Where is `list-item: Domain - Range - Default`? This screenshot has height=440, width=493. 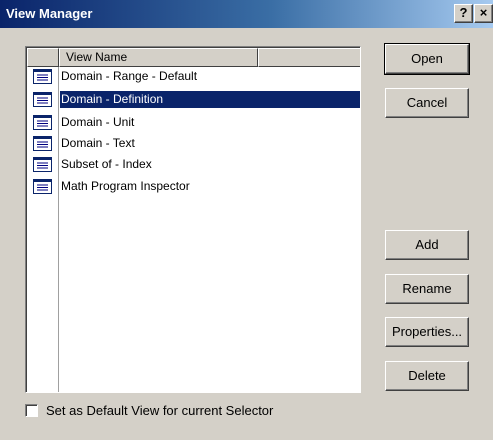
list-item: Domain - Range - Default is located at coordinates (193, 76).